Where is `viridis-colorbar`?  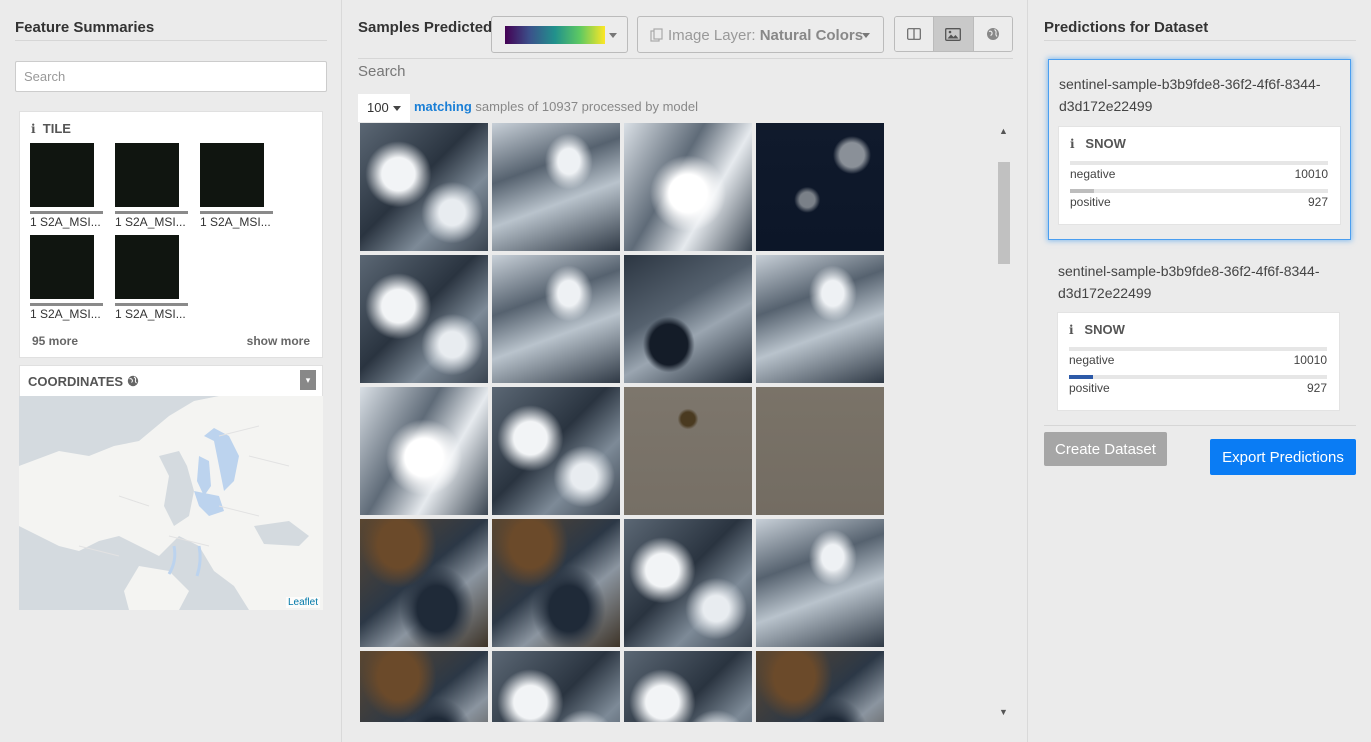
viridis-colorbar is located at coordinates (555, 35).